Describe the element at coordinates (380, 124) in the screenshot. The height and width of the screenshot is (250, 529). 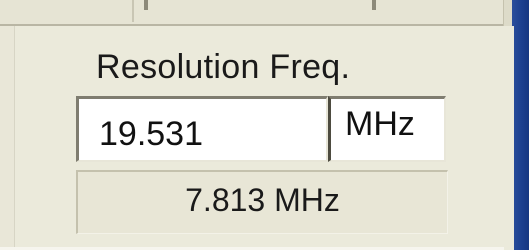
I see `unit-label: MHz` at that location.